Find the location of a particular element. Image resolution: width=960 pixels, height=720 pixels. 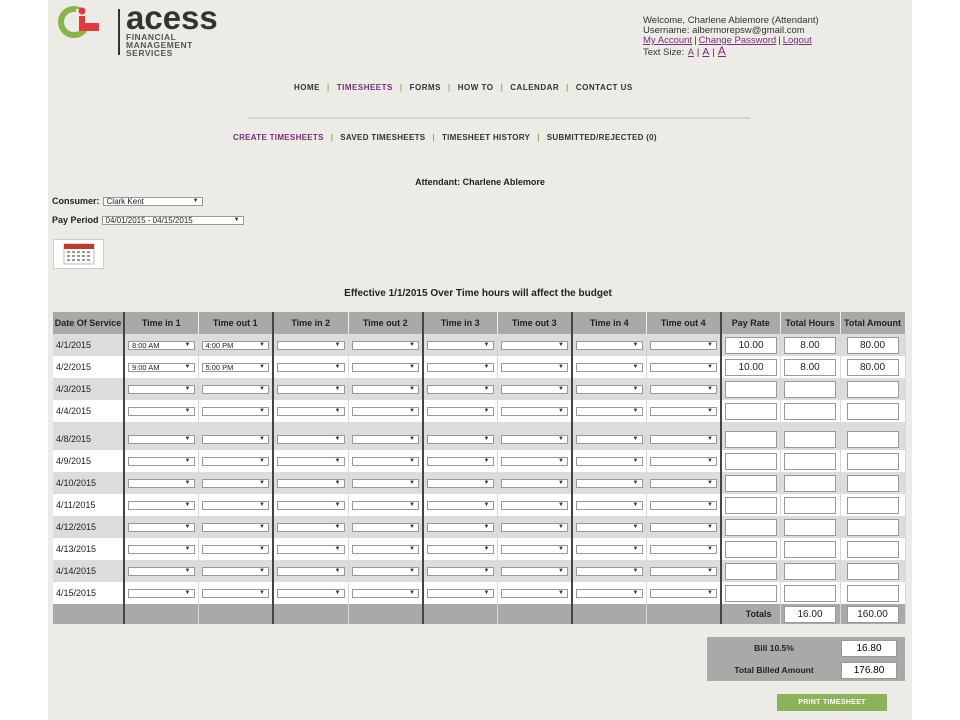

logout-link: Logout is located at coordinates (797, 40).